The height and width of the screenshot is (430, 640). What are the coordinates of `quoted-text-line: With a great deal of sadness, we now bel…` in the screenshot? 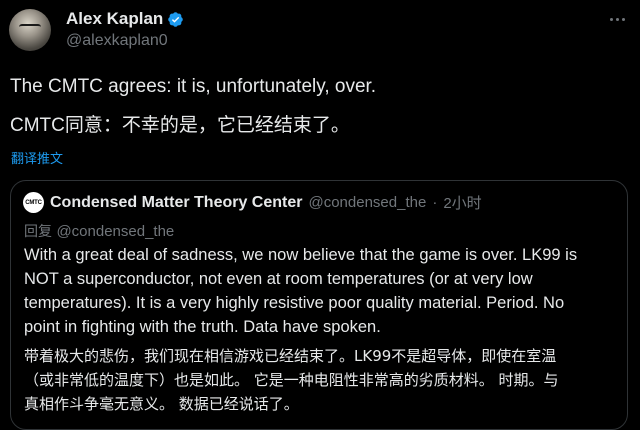 It's located at (301, 255).